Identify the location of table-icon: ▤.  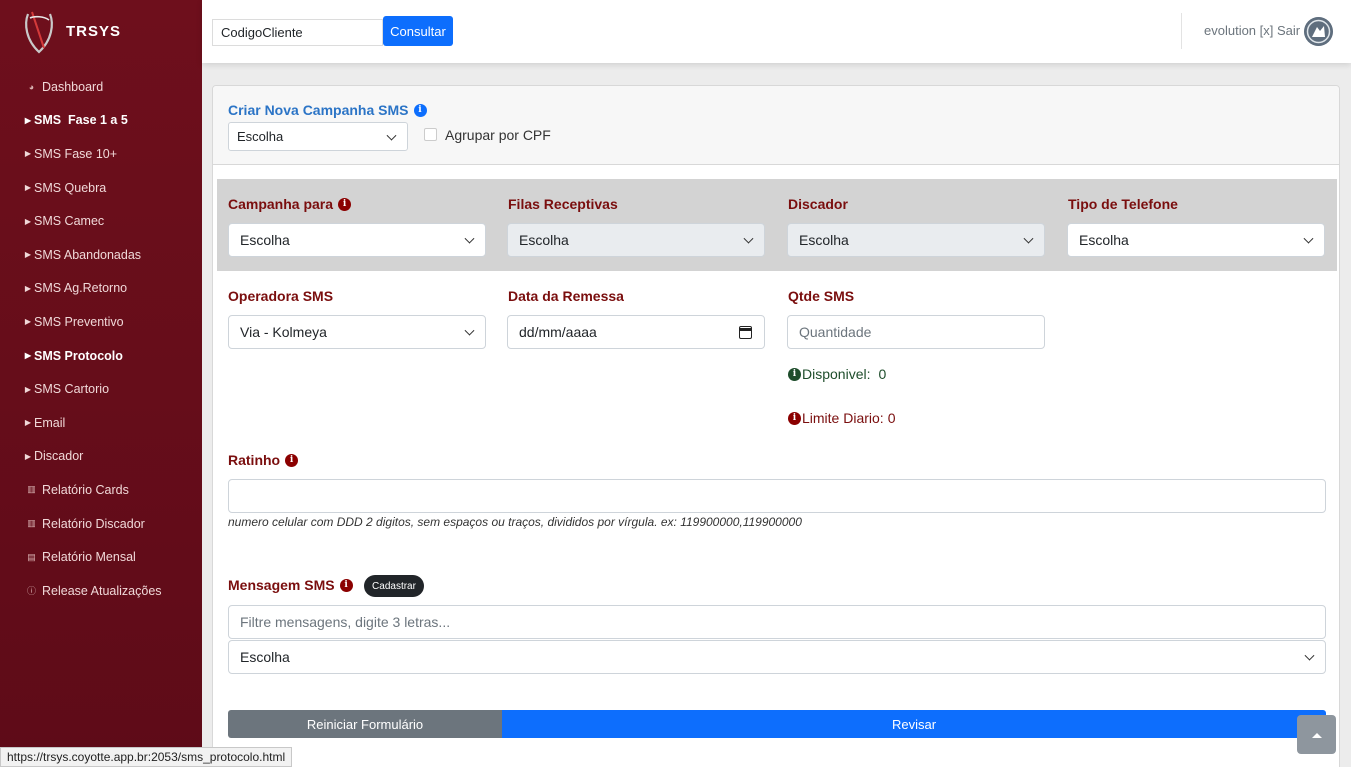
(31, 556).